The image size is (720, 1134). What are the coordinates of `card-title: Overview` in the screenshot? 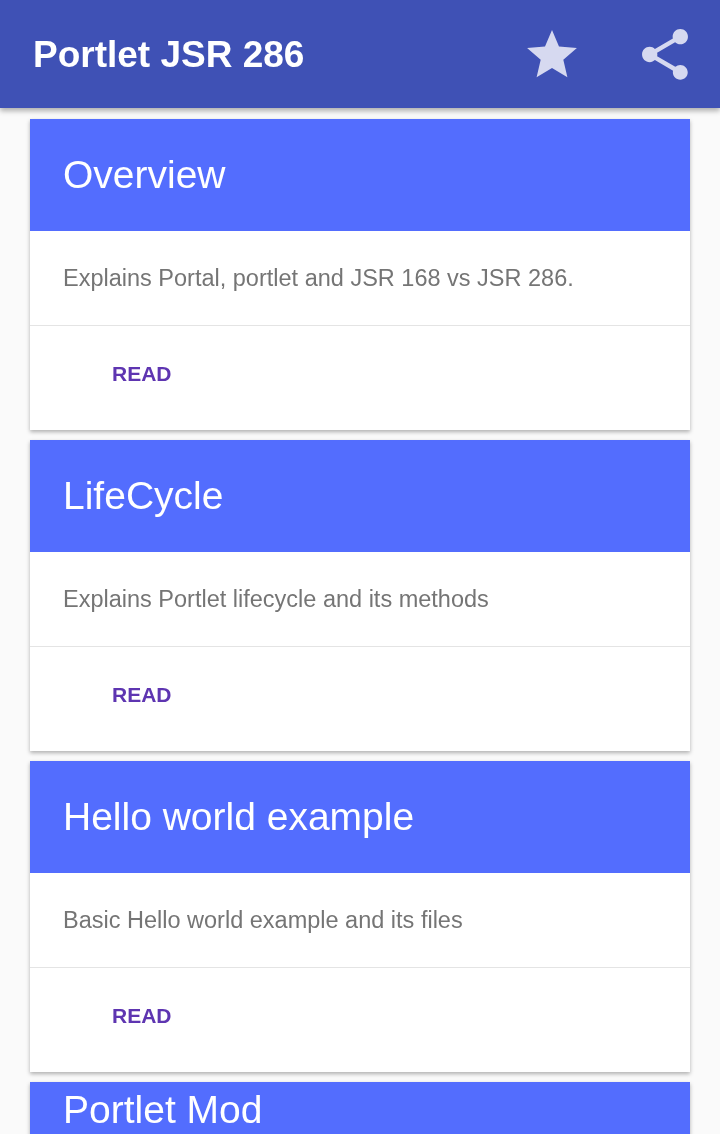 It's located at (144, 174).